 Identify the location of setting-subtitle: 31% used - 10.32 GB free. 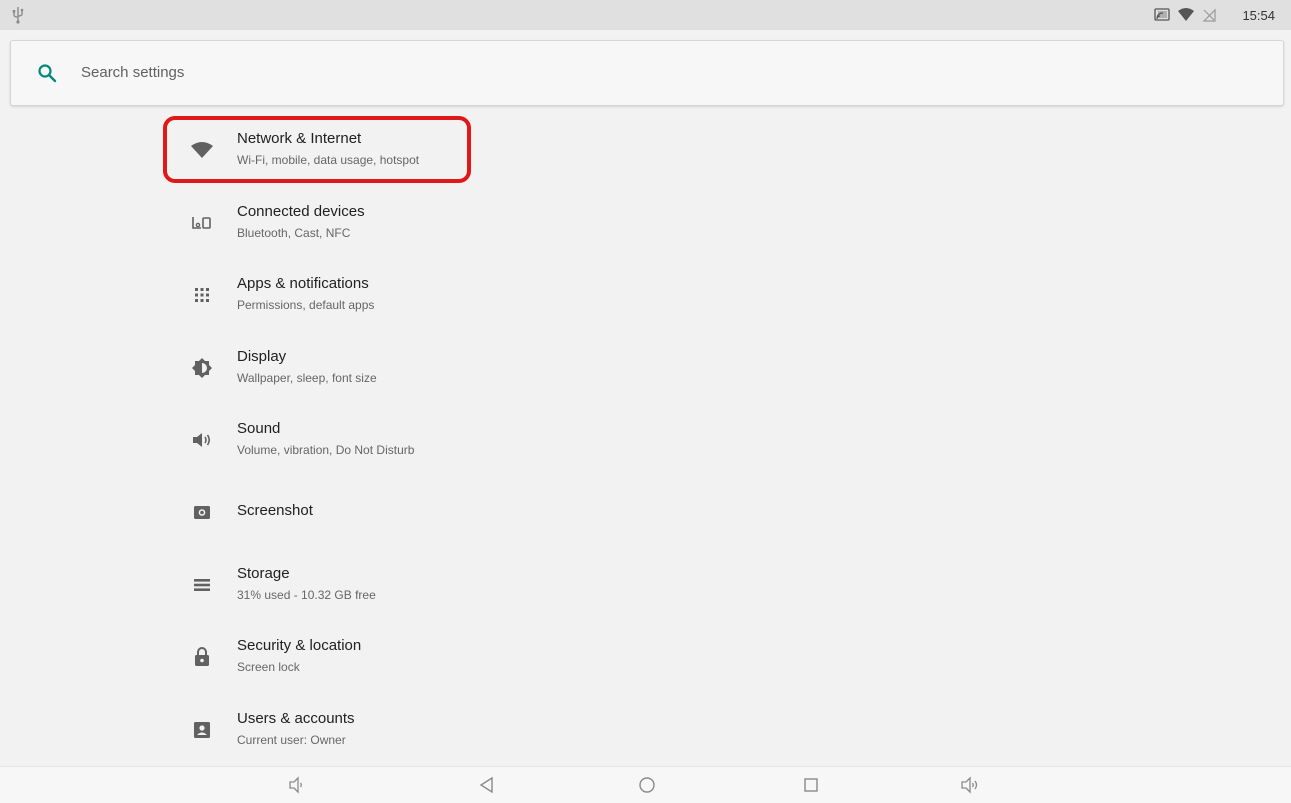
(306, 595).